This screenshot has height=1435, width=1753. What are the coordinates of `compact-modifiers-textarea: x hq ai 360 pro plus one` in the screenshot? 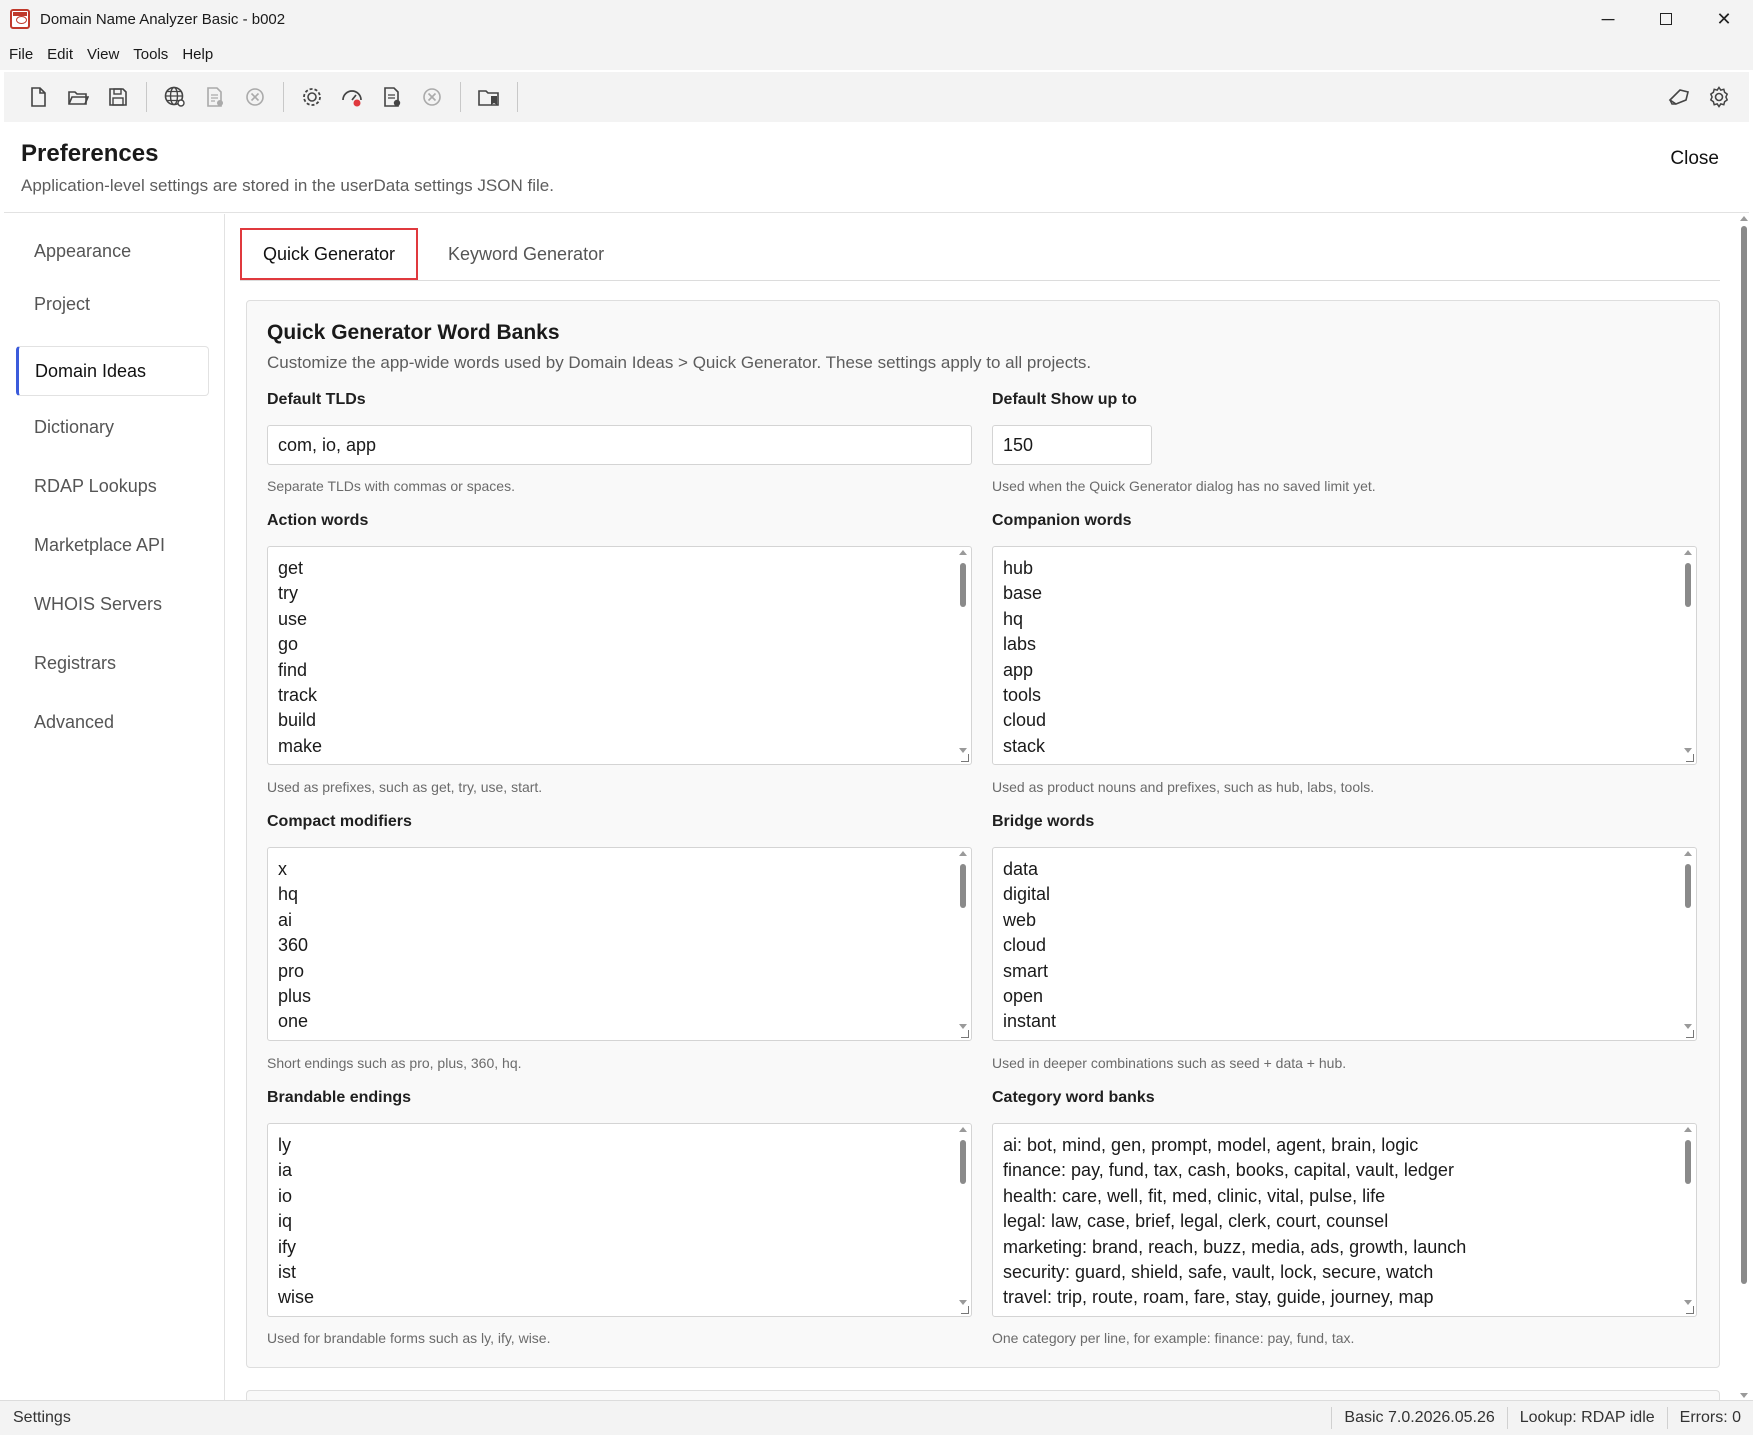 It's located at (619, 944).